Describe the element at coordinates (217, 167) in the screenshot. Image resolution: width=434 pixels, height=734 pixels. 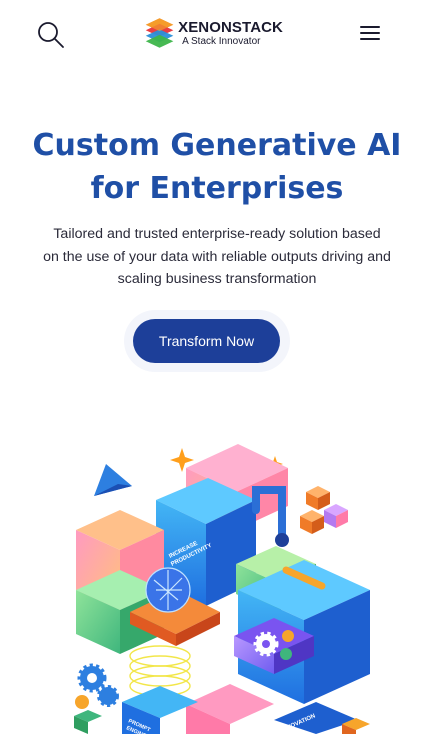
I see `hero-title: Custom Generative AI for Enterprises` at that location.